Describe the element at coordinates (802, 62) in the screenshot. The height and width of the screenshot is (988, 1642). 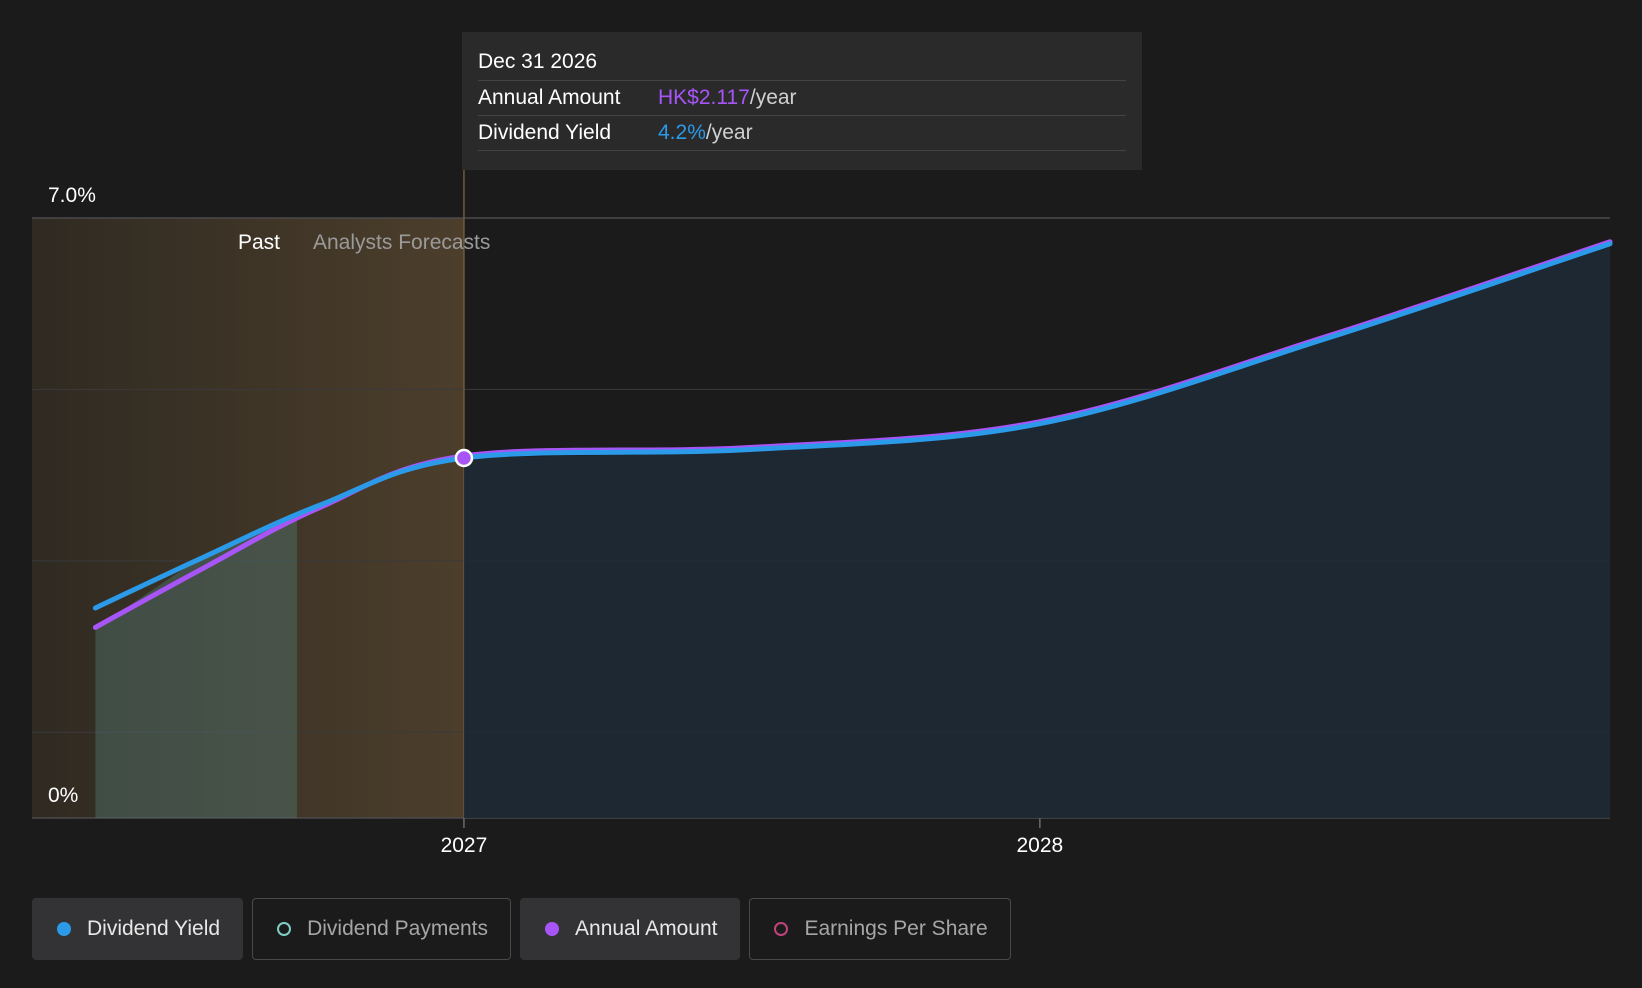
I see `tooltip-date-row: Dec 31 2026` at that location.